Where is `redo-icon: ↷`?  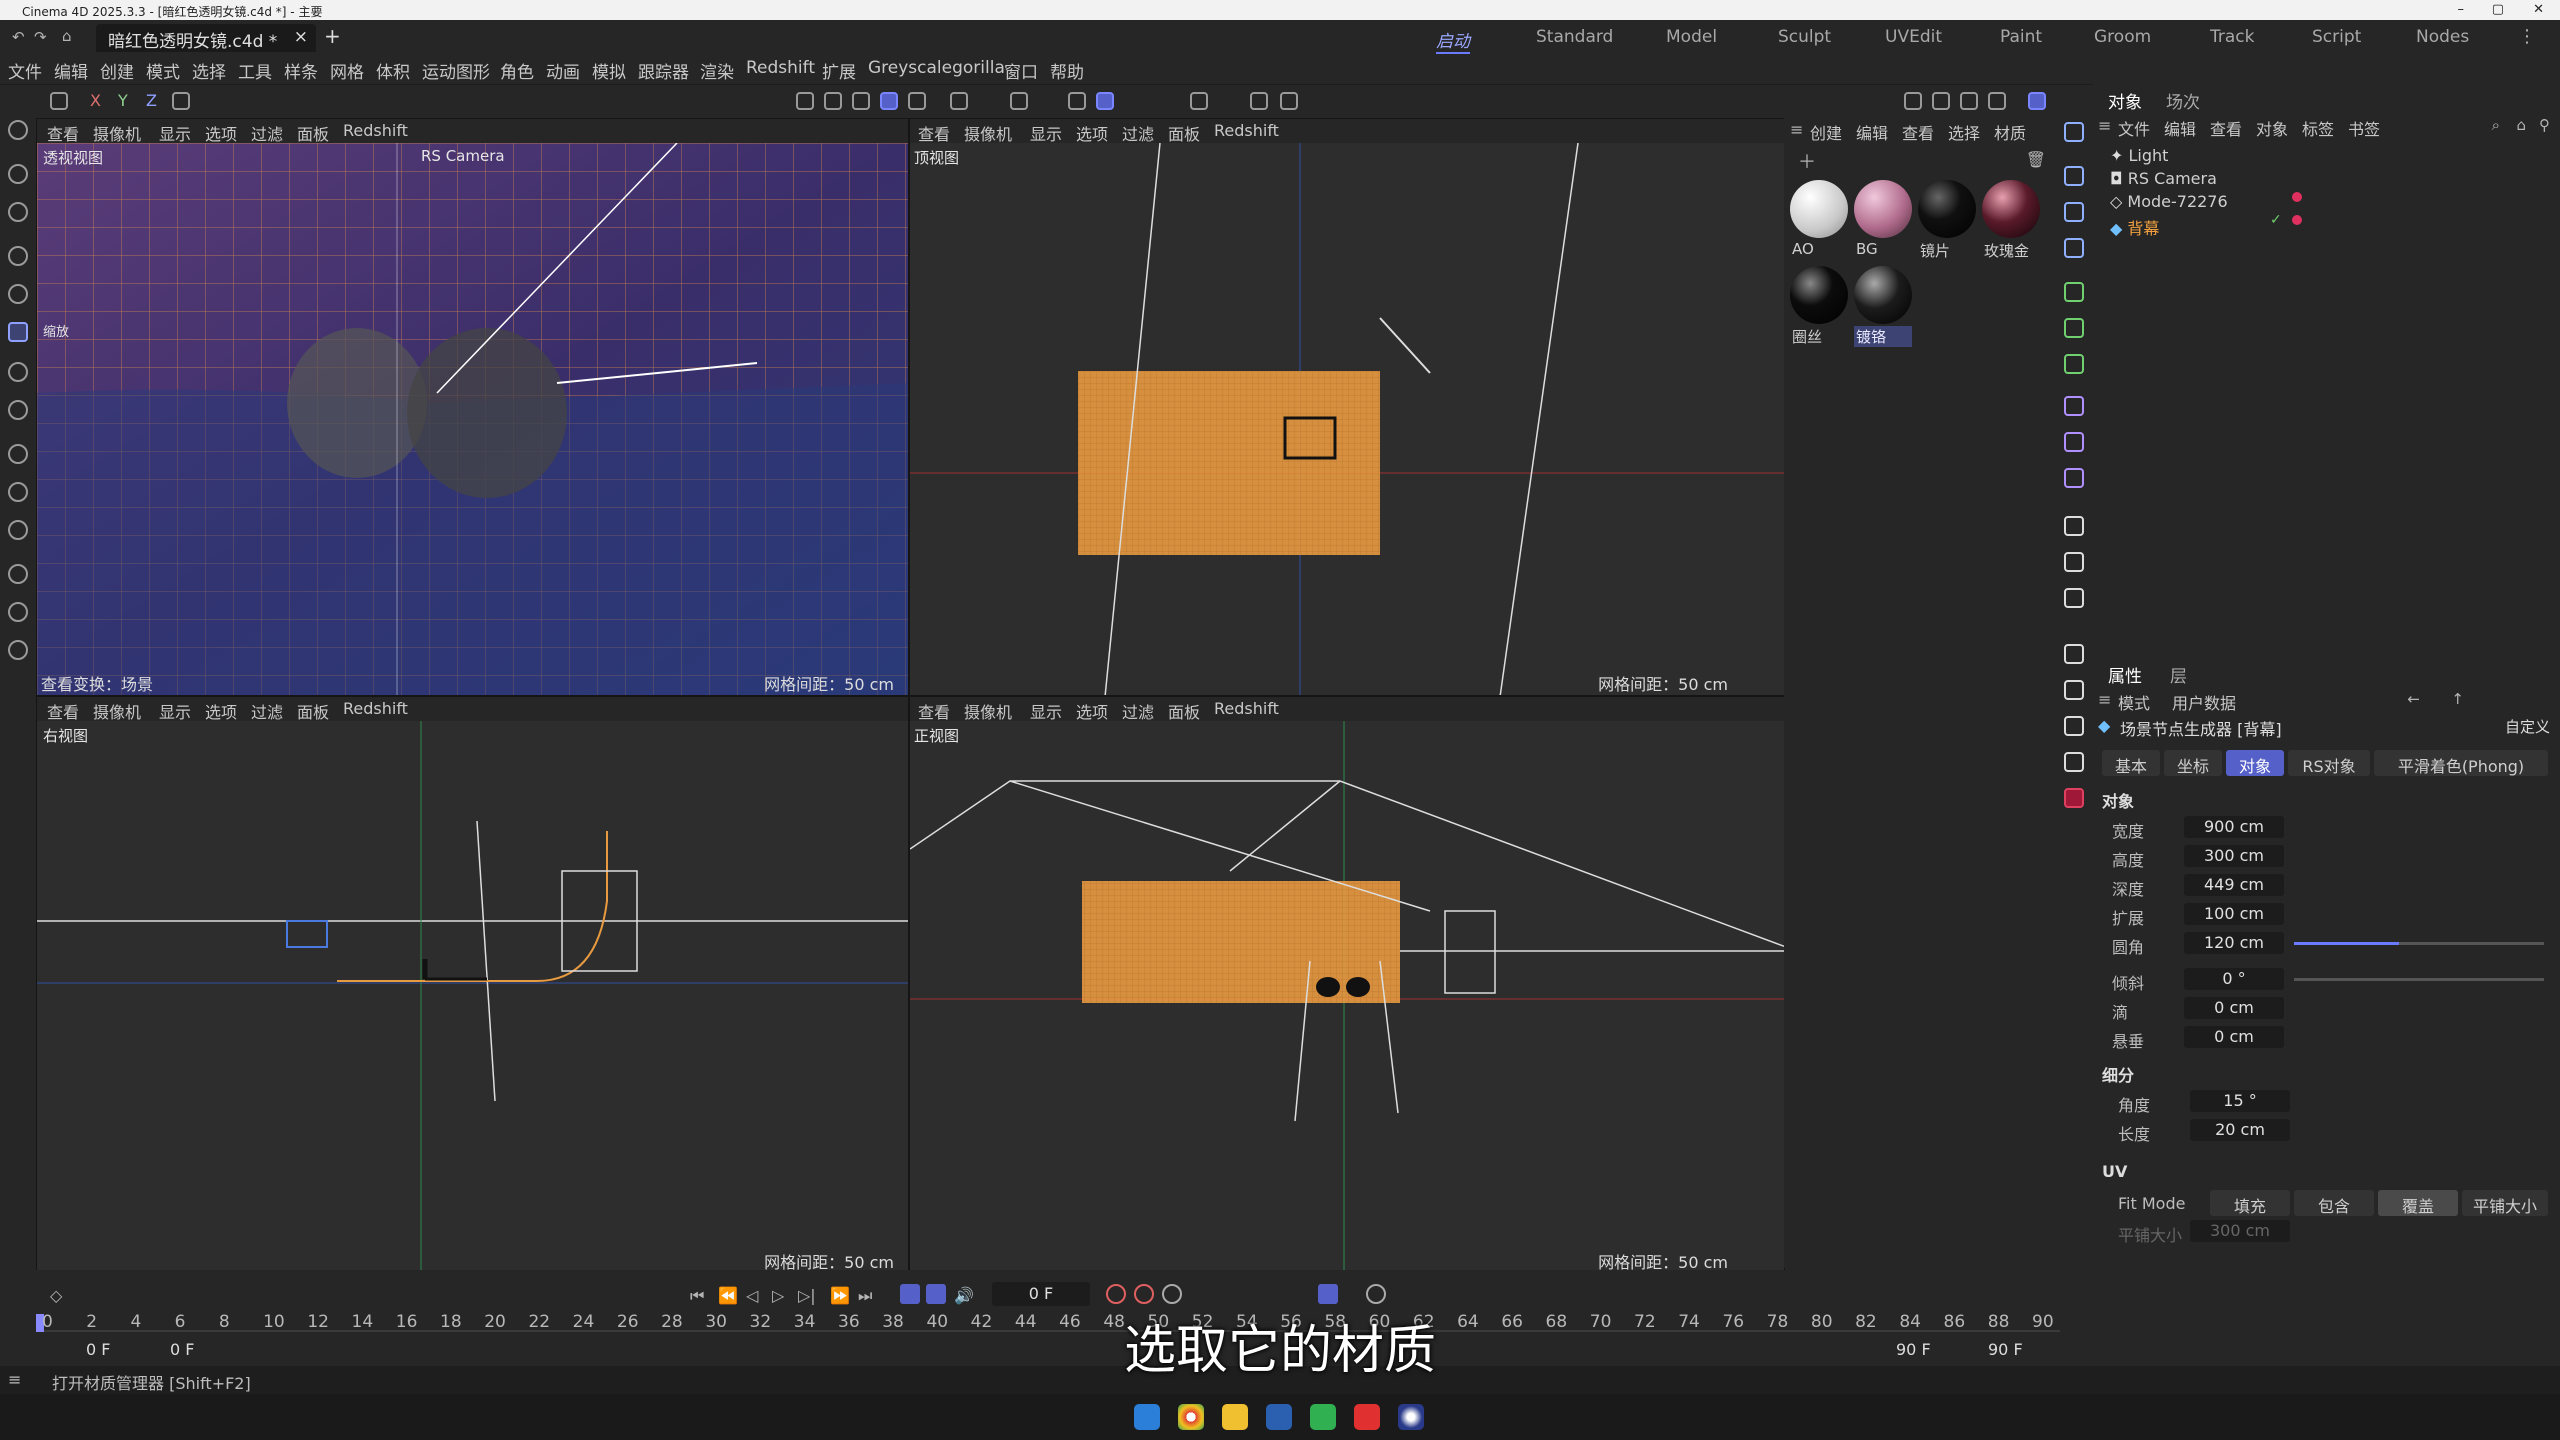 redo-icon: ↷ is located at coordinates (40, 37).